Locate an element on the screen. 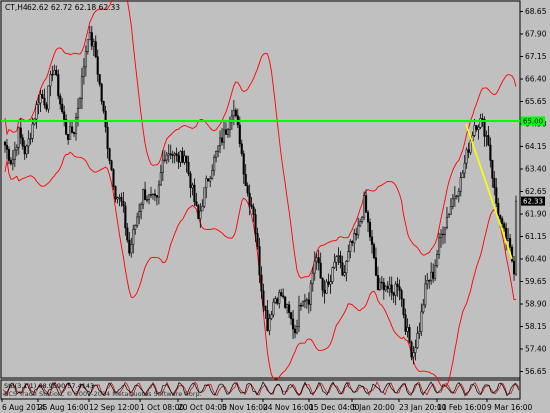 Image resolution: width=550 pixels, height=413 pixels. price-tick-label: 60.40 is located at coordinates (536, 259).